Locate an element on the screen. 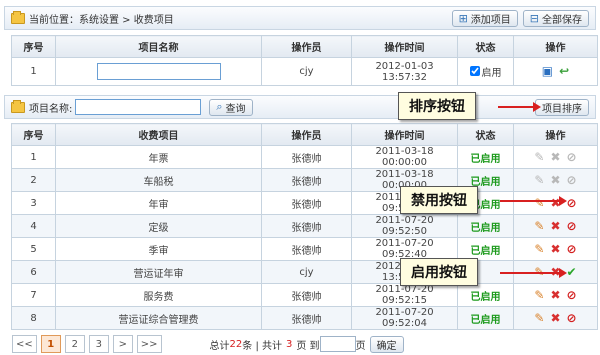  col-actions: 操作 is located at coordinates (555, 46).